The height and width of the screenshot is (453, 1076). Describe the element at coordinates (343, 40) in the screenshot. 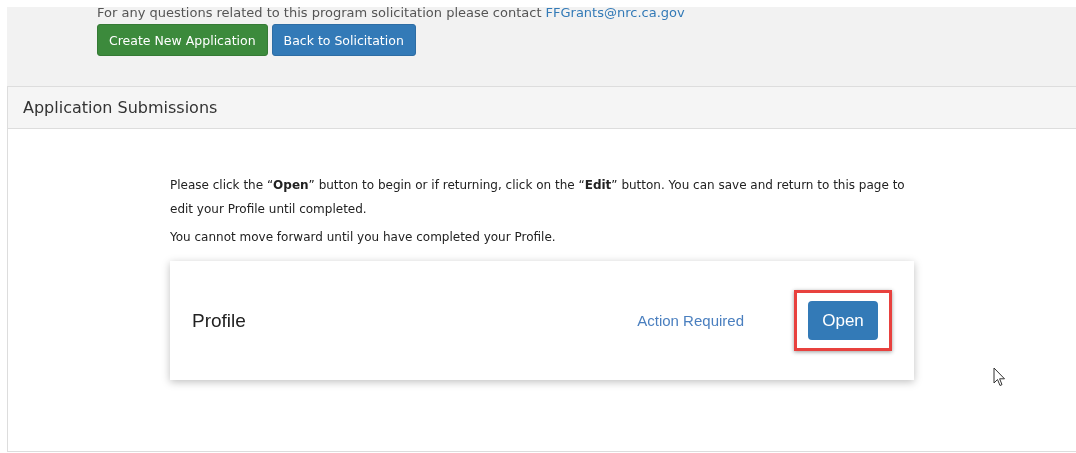

I see `back-button: Back to Solicitation` at that location.